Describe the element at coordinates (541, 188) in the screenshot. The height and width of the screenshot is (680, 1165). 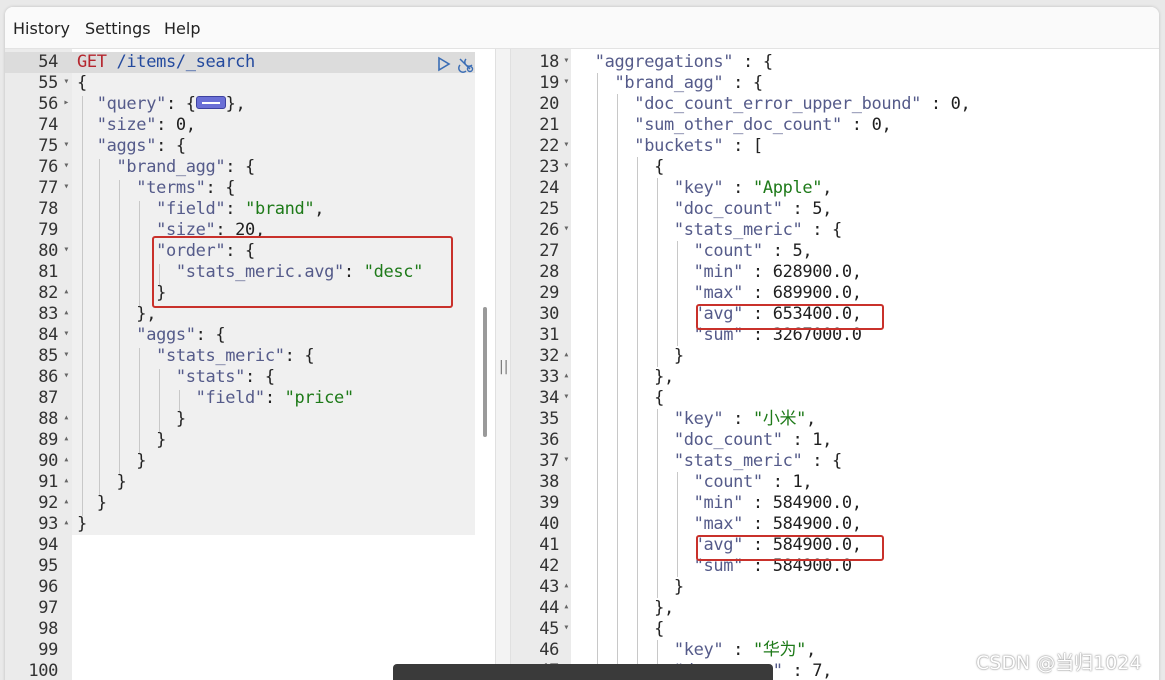
I see `line-number: 24` at that location.